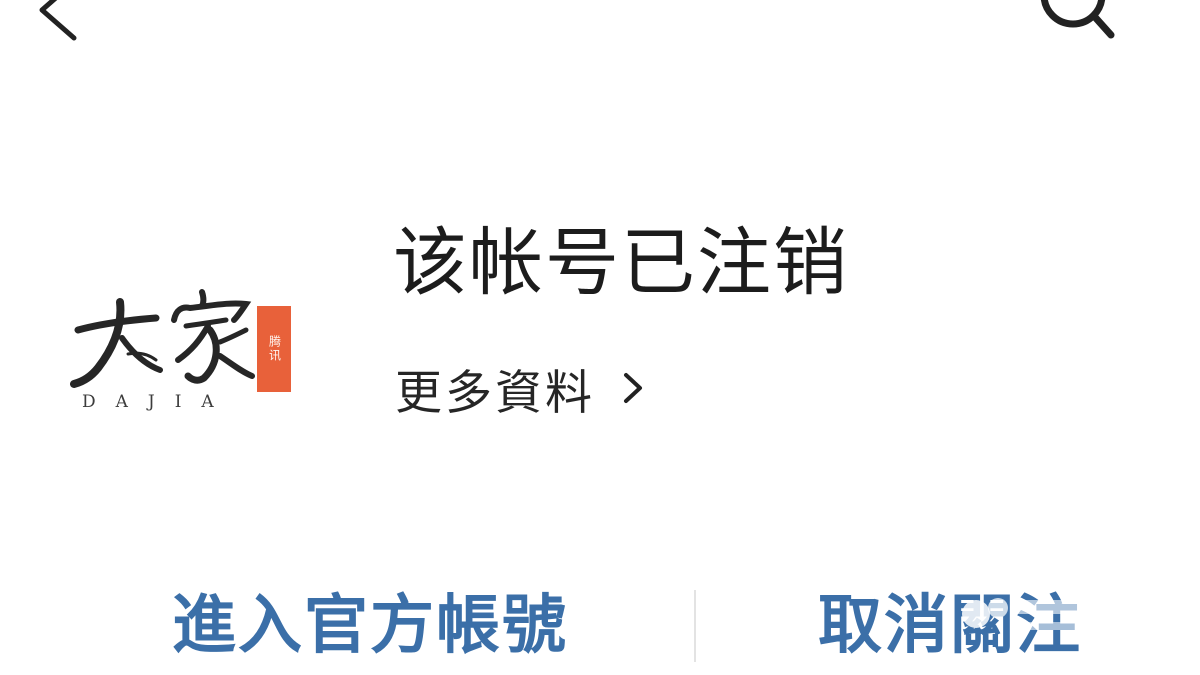  What do you see at coordinates (162, 338) in the screenshot?
I see `dajia-calligraphy-logo` at bounding box center [162, 338].